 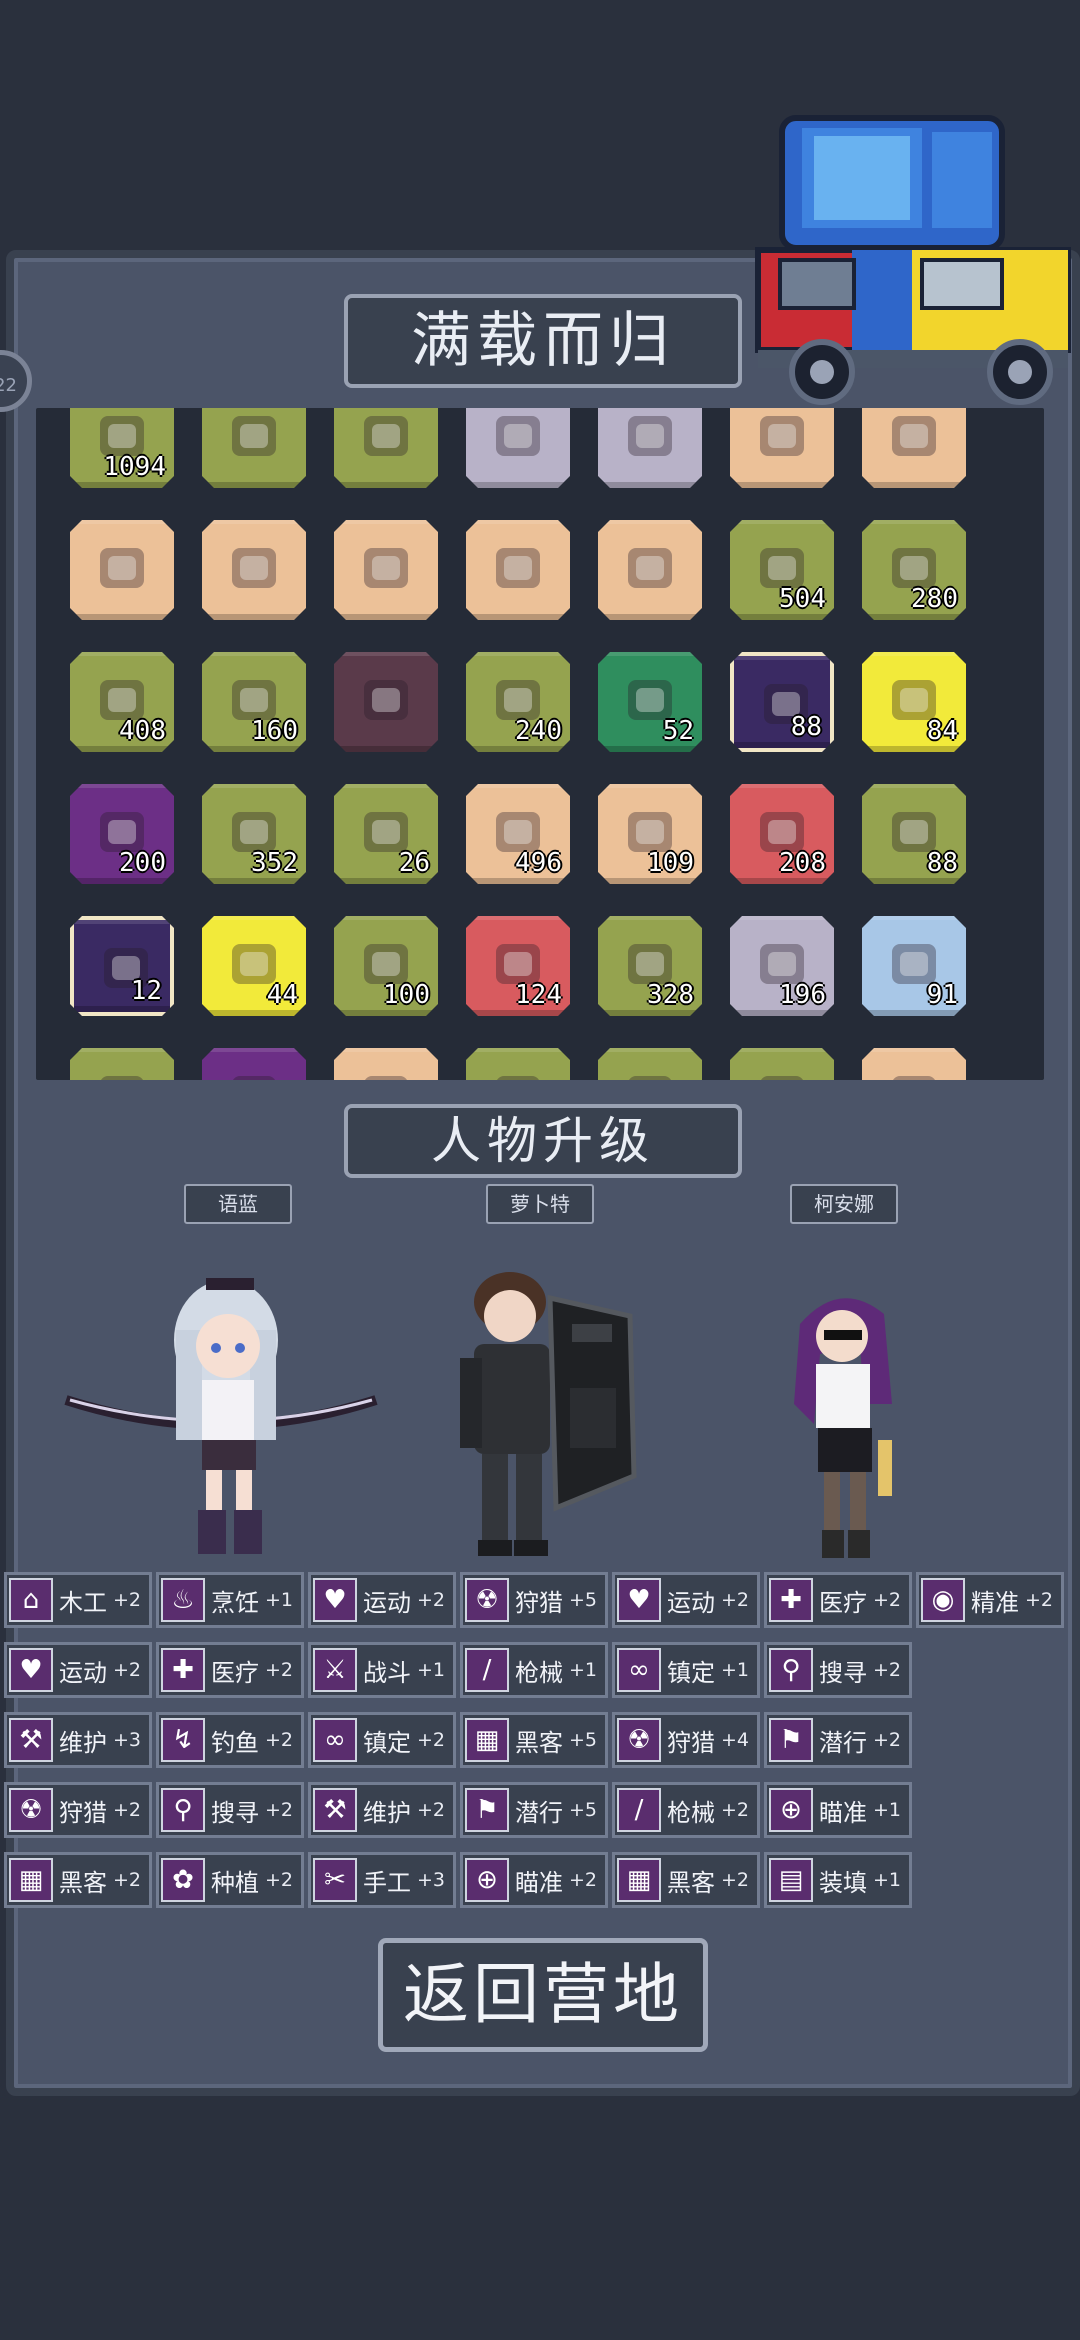 I want to click on inventory-slot: 208, so click(x=782, y=834).